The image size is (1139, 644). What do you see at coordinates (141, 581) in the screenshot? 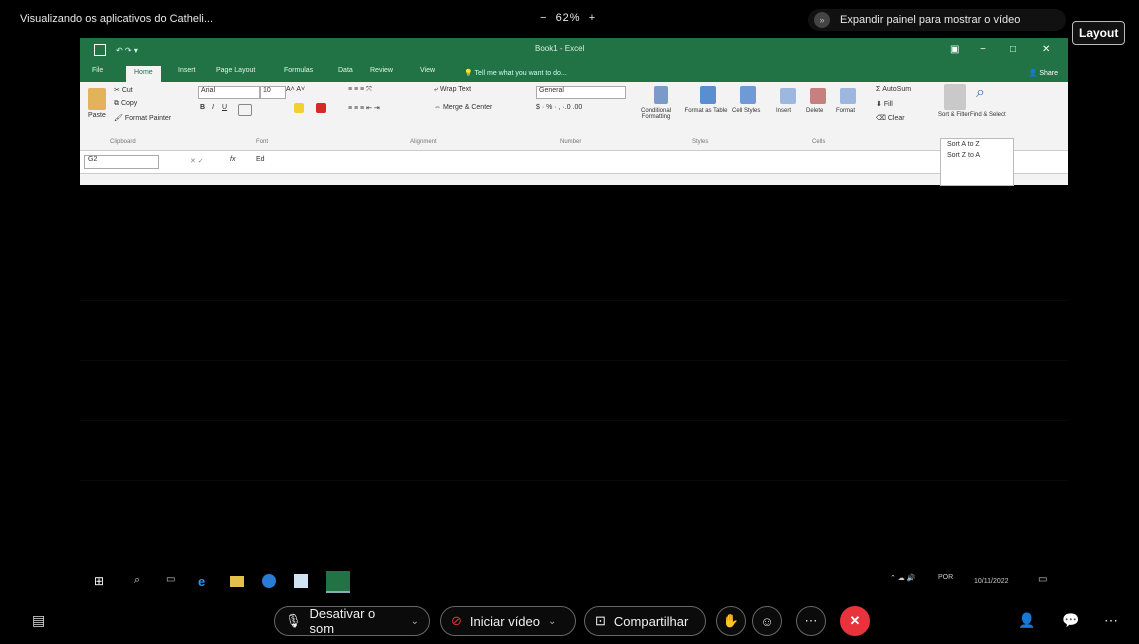
I see `search-icon: ⌕` at bounding box center [141, 581].